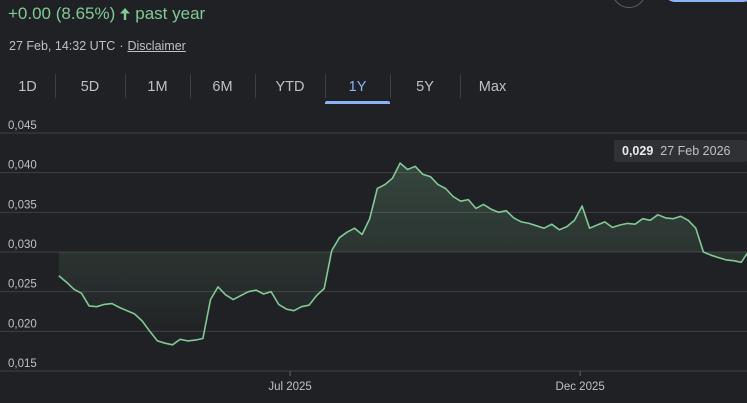 The height and width of the screenshot is (403, 747). Describe the element at coordinates (125, 14) in the screenshot. I see `arrow-up-icon` at that location.